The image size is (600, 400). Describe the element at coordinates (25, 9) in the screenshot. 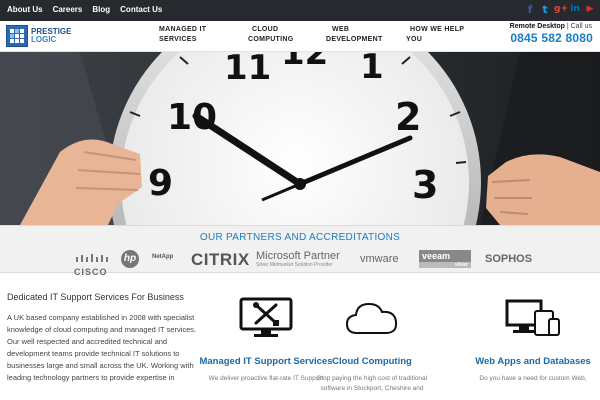

I see `about-us-link: About Us` at that location.